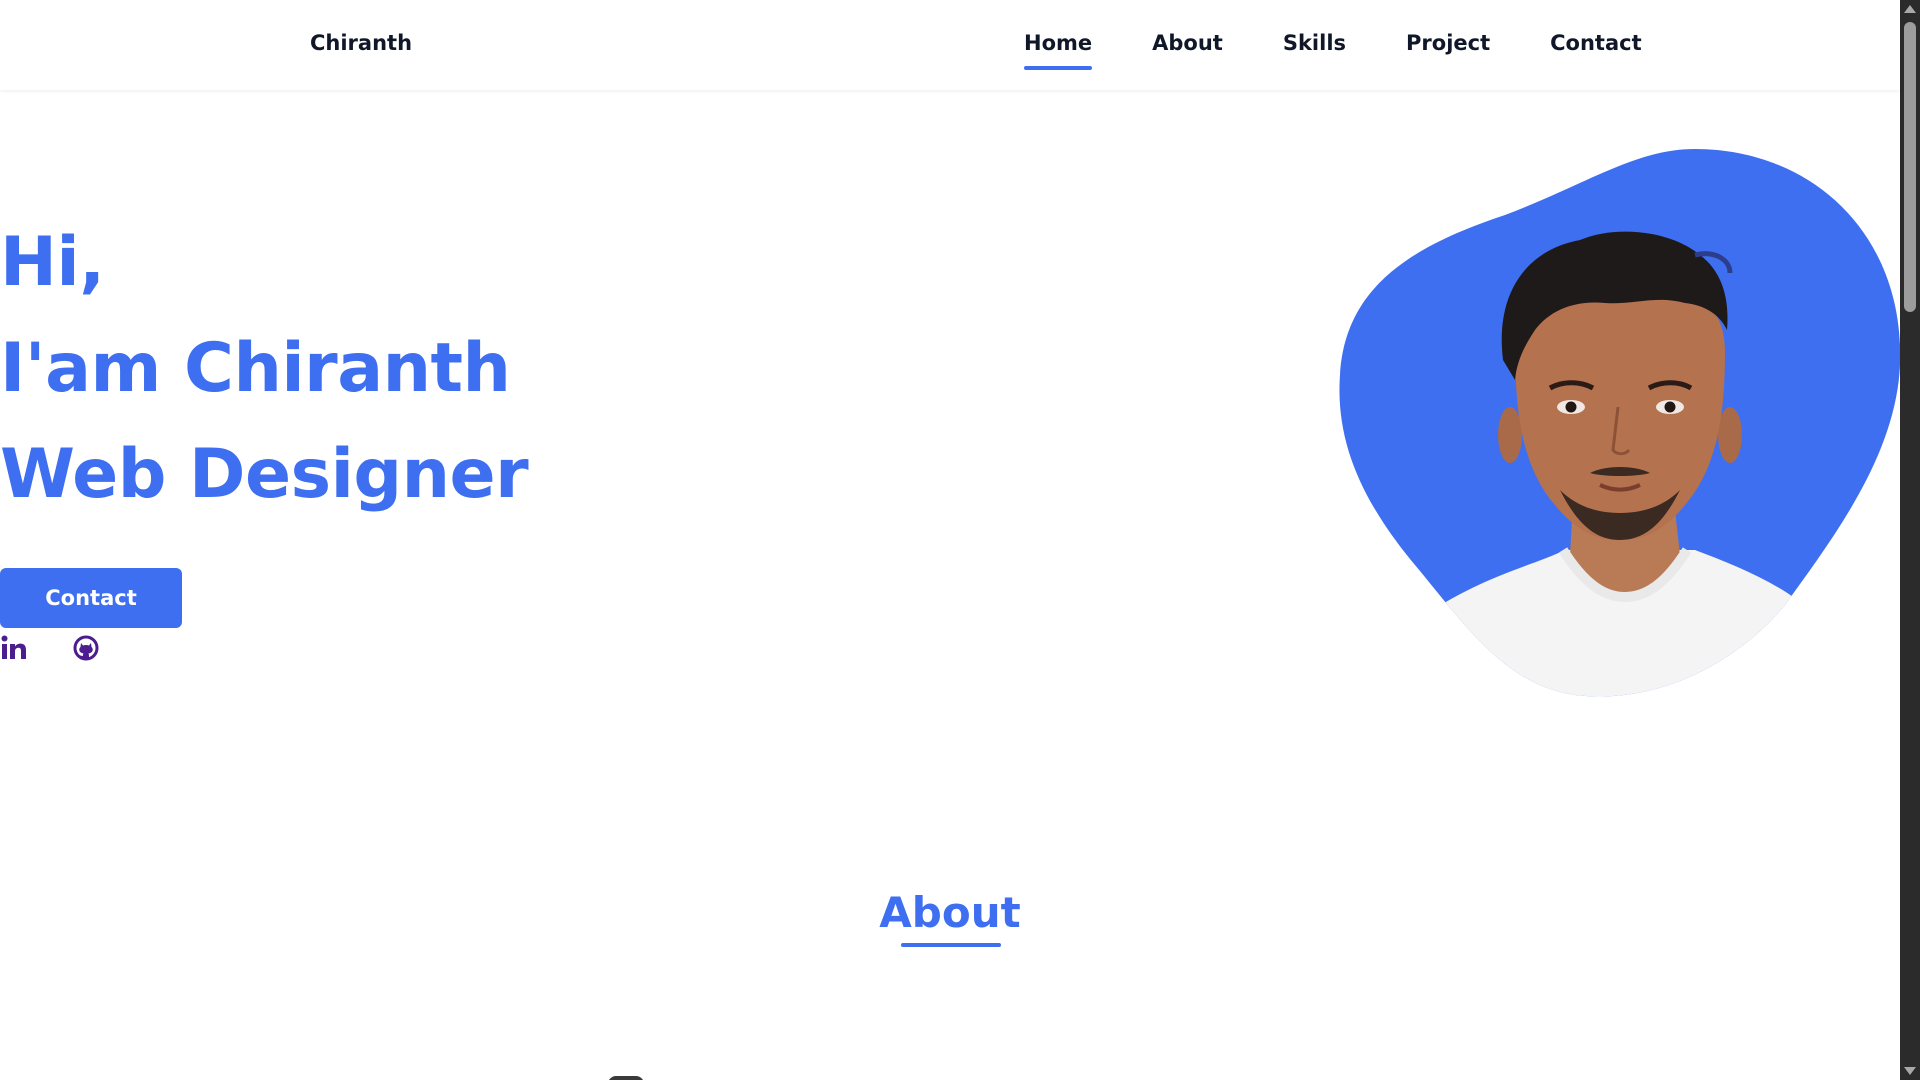  Describe the element at coordinates (1910, 540) in the screenshot. I see `page-scrollbar` at that location.